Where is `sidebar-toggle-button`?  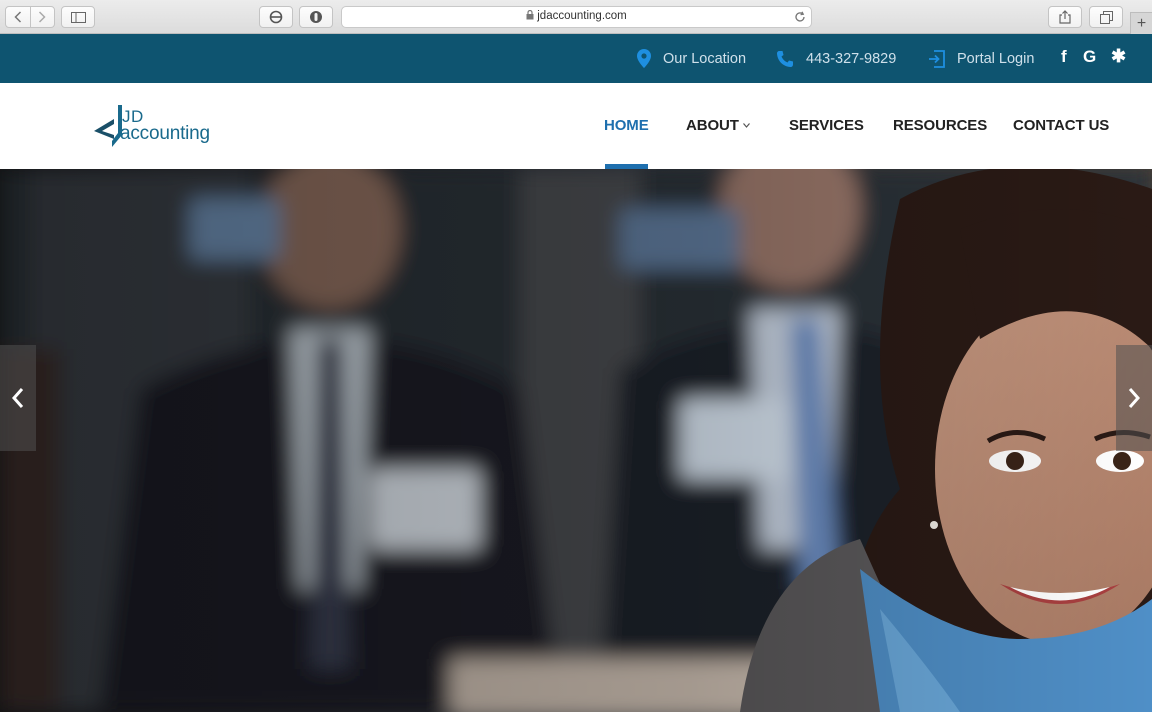
sidebar-toggle-button is located at coordinates (78, 17).